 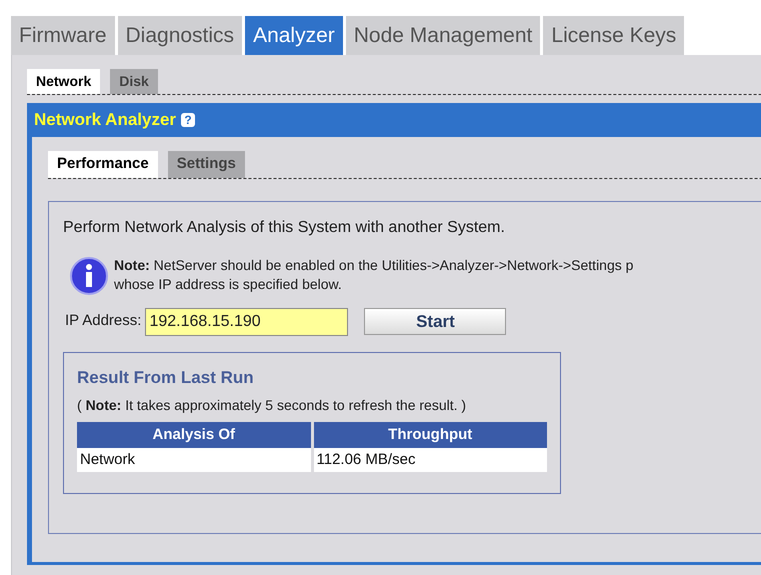 I want to click on ip-address-field: 192.168.15.190, so click(x=246, y=322).